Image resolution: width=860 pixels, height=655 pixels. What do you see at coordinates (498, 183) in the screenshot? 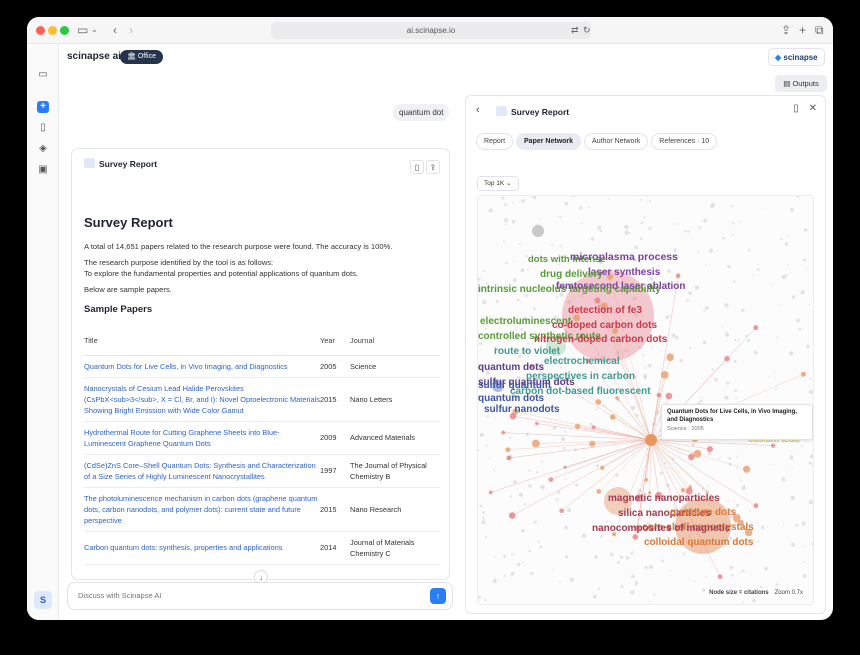
I see `topk-select: Top 1K ⌄` at bounding box center [498, 183].